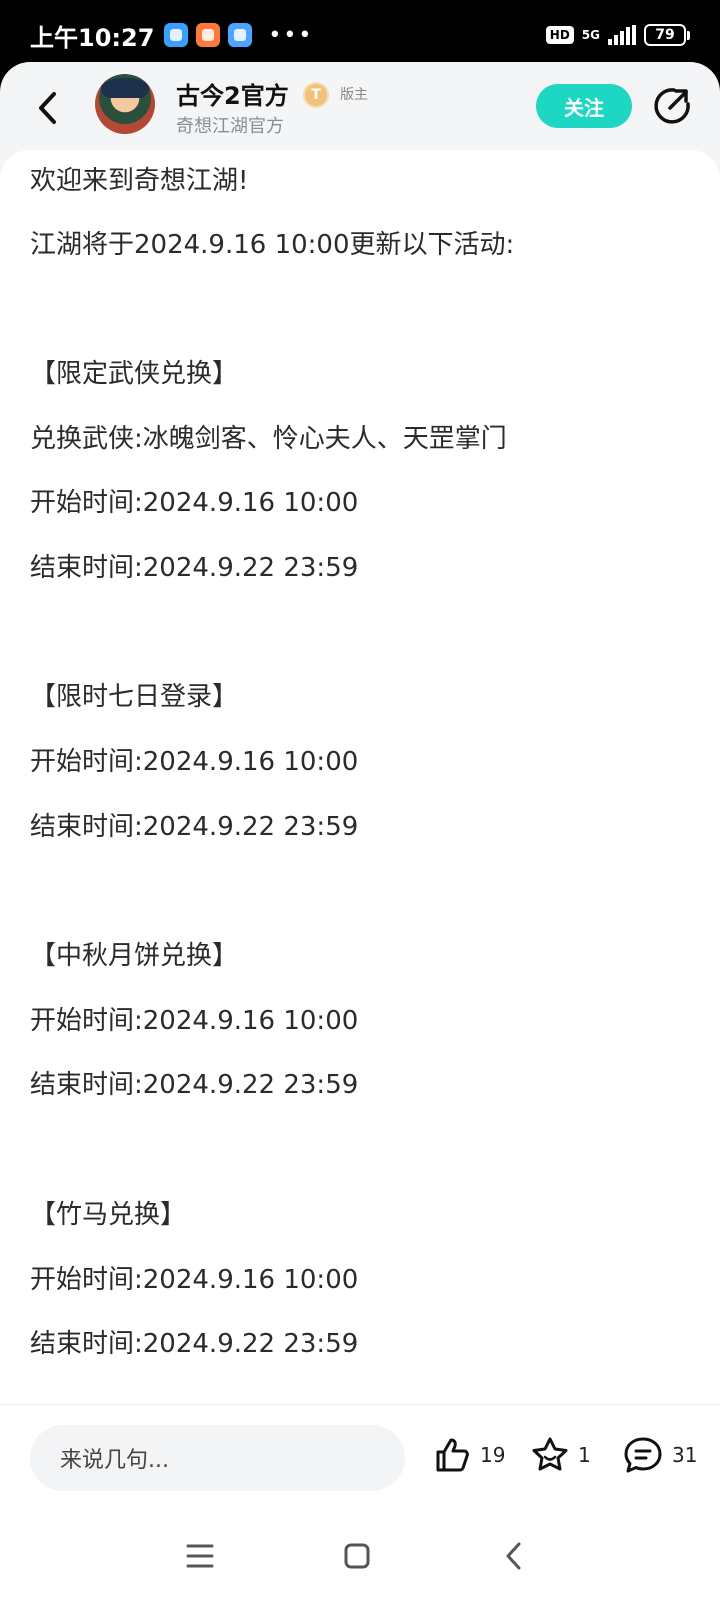  What do you see at coordinates (584, 1455) in the screenshot?
I see `favorite-count: 1` at bounding box center [584, 1455].